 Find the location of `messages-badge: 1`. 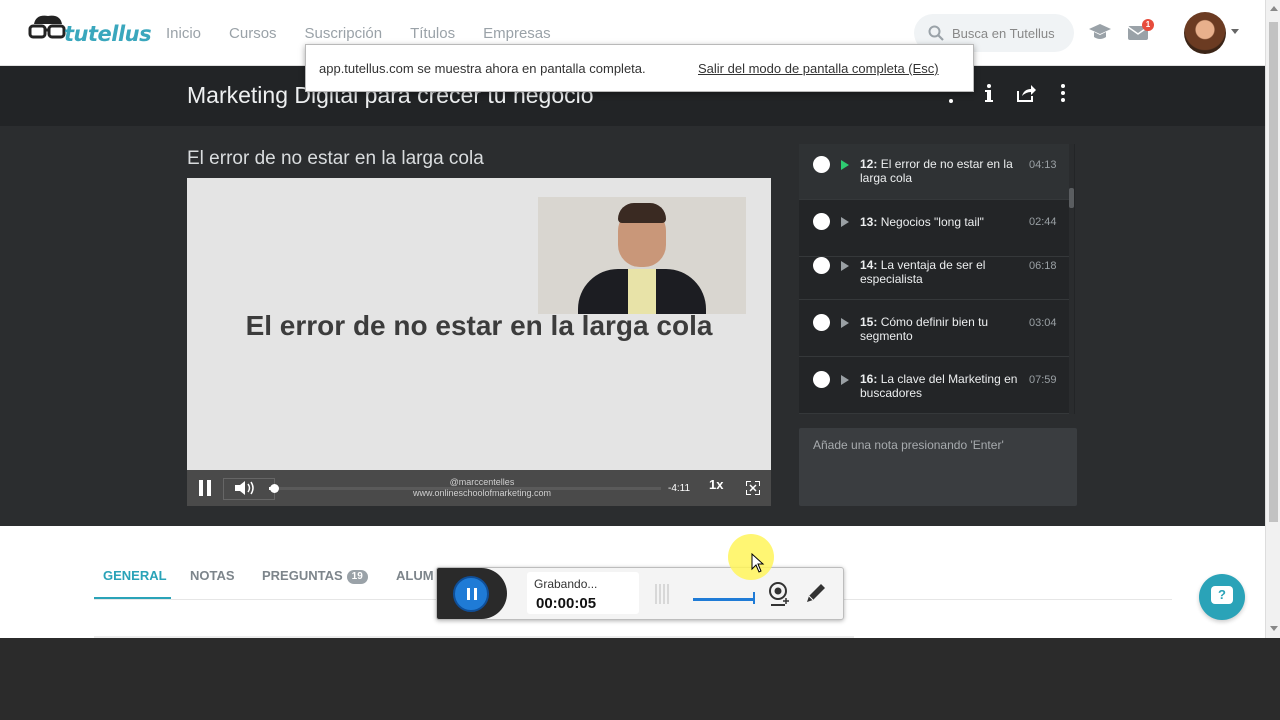

messages-badge: 1 is located at coordinates (1148, 25).